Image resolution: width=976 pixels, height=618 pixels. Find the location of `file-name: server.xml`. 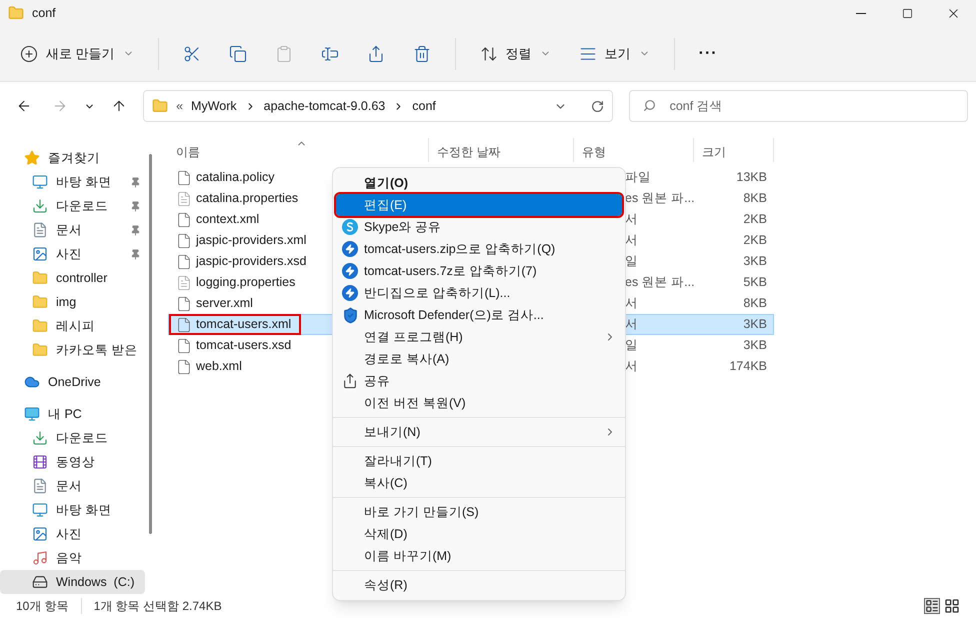

file-name: server.xml is located at coordinates (224, 303).